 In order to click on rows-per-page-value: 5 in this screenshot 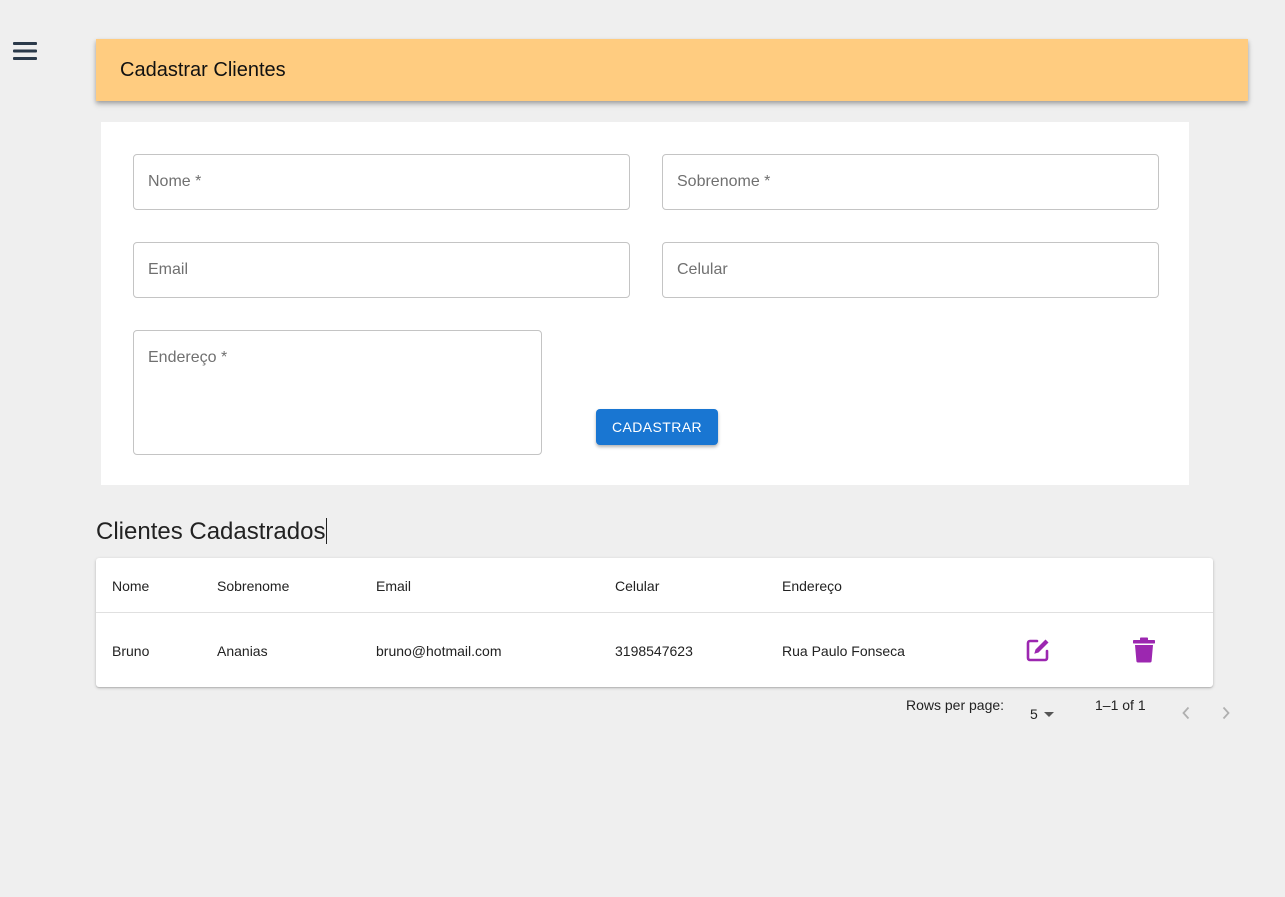, I will do `click(1034, 714)`.